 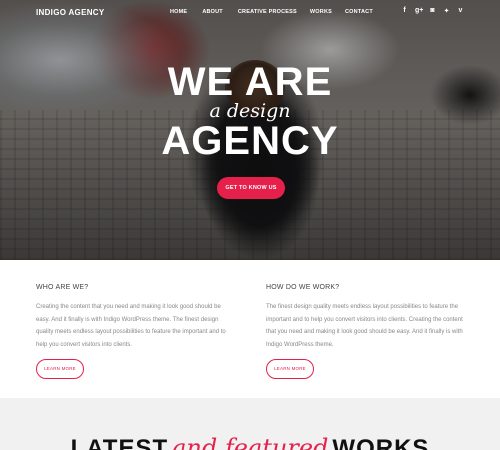 What do you see at coordinates (381, 442) in the screenshot?
I see `works-title-works: WORKS` at bounding box center [381, 442].